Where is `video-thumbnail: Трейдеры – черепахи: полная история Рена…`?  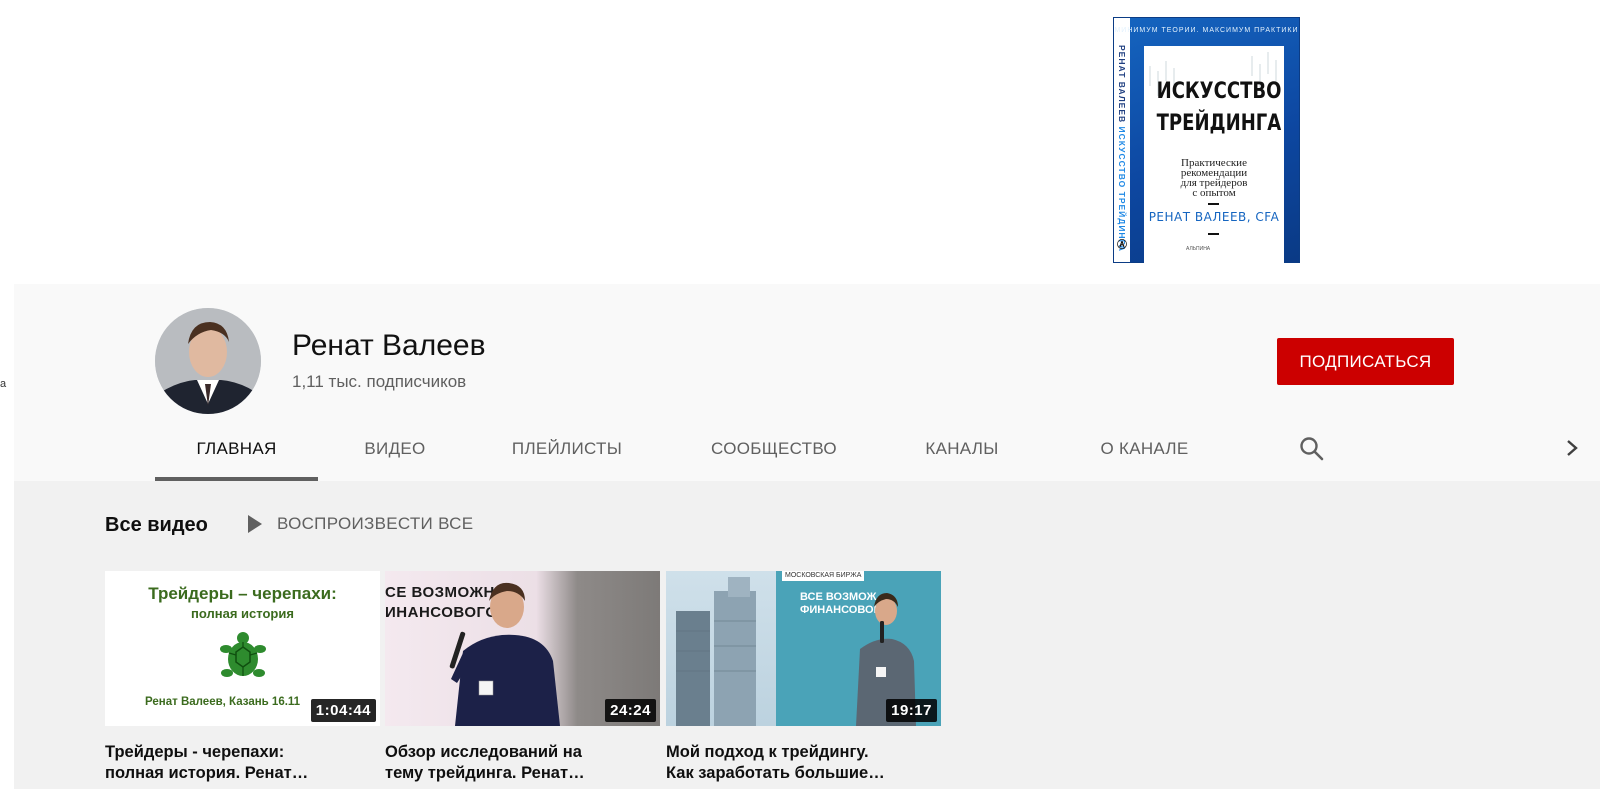 video-thumbnail: Трейдеры – черепахи: полная история Рена… is located at coordinates (242, 648).